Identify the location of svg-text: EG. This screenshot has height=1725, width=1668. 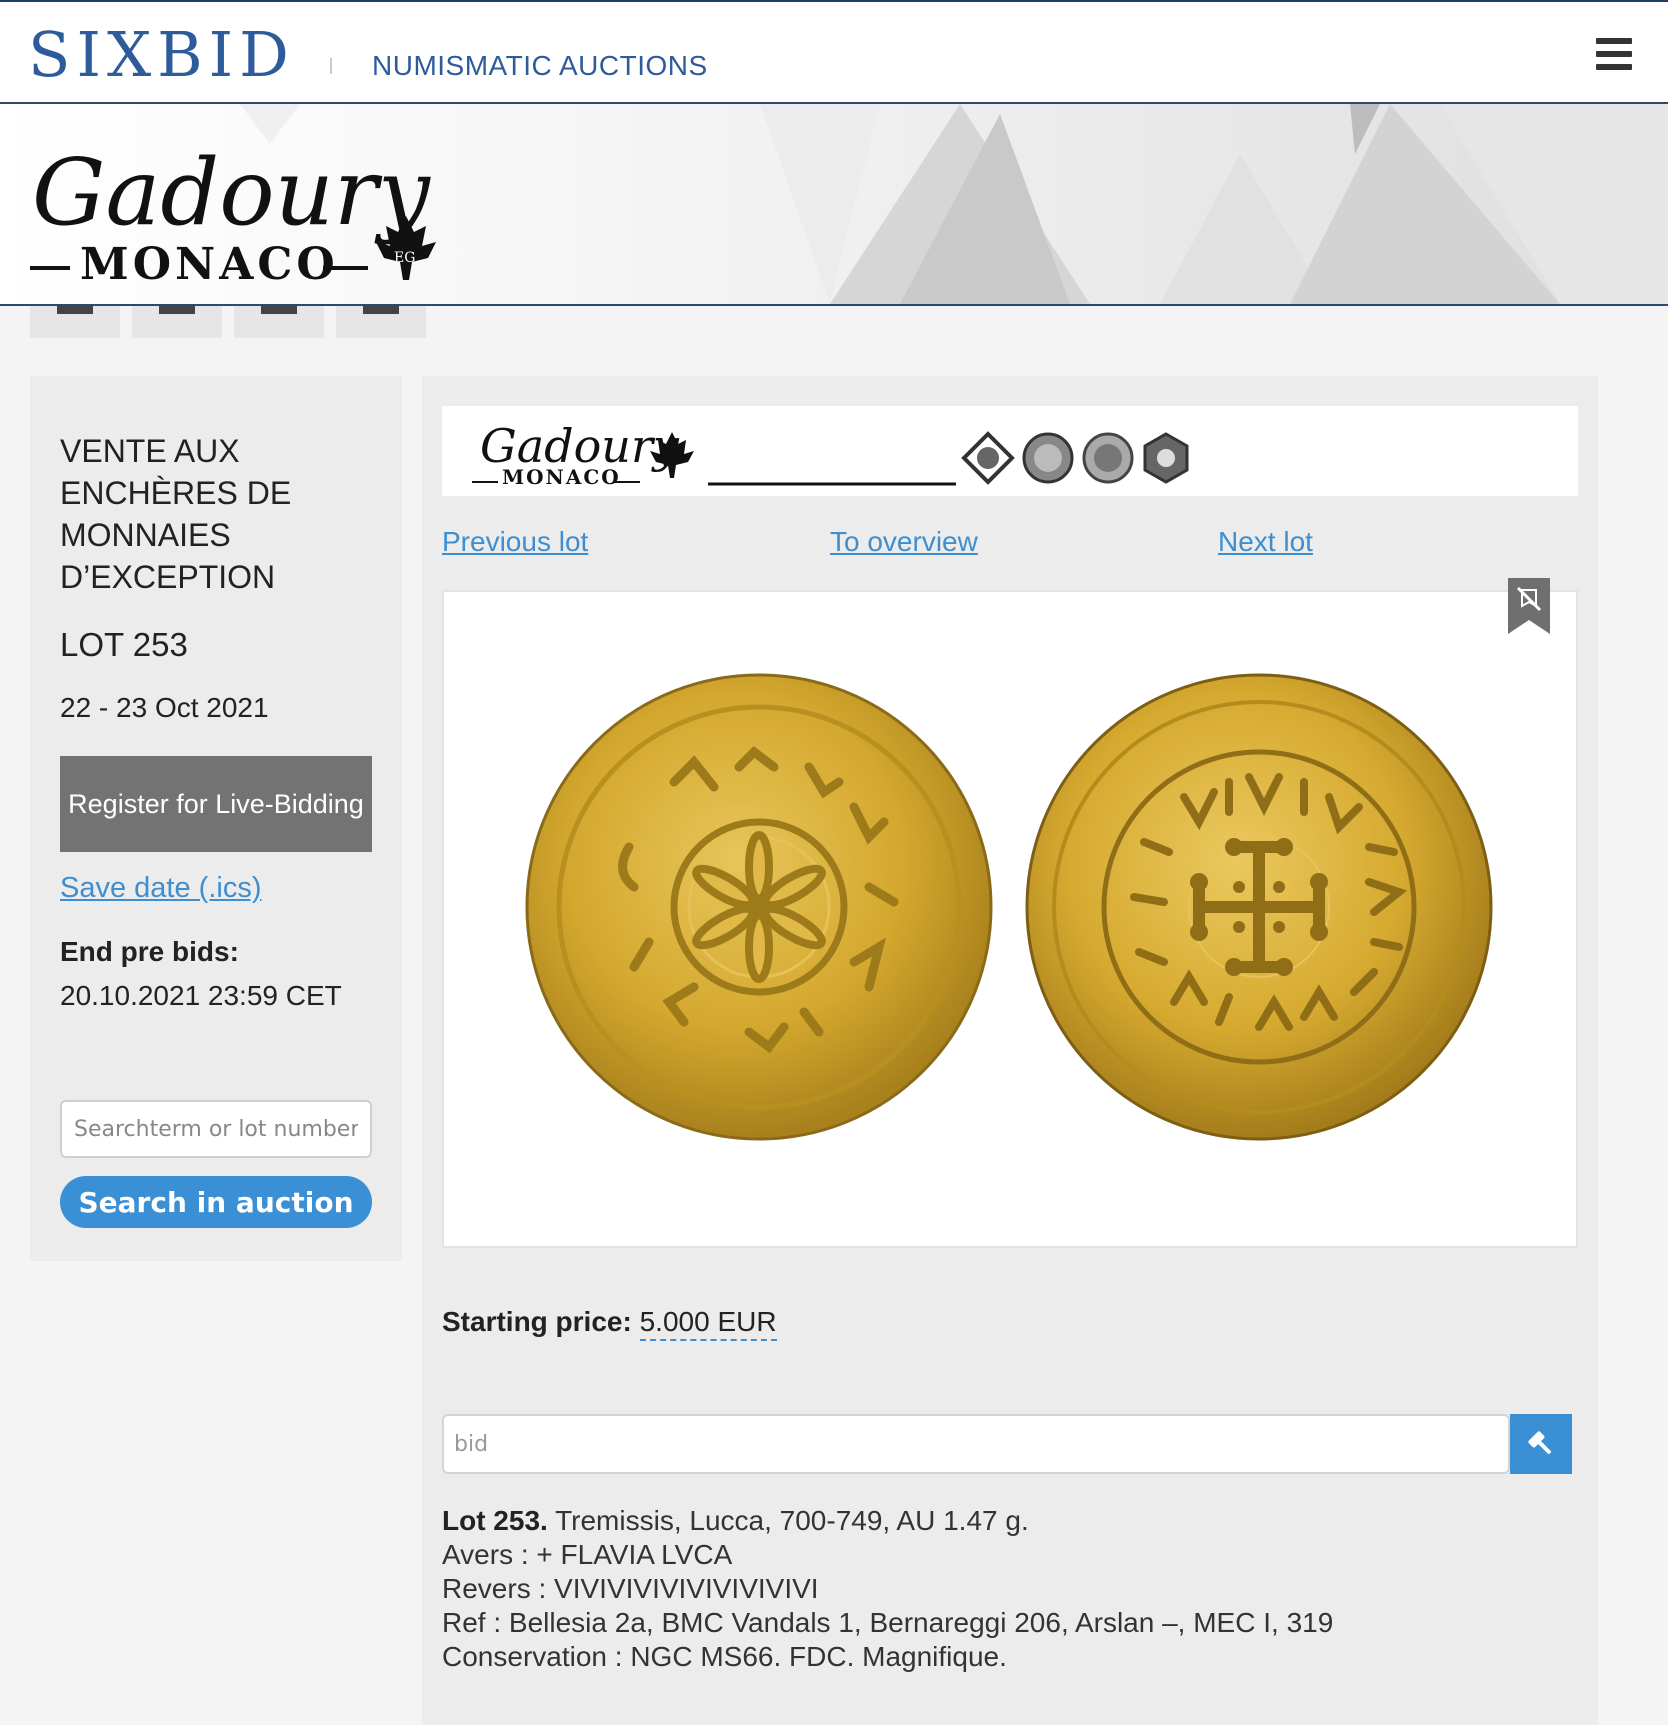
(404, 258).